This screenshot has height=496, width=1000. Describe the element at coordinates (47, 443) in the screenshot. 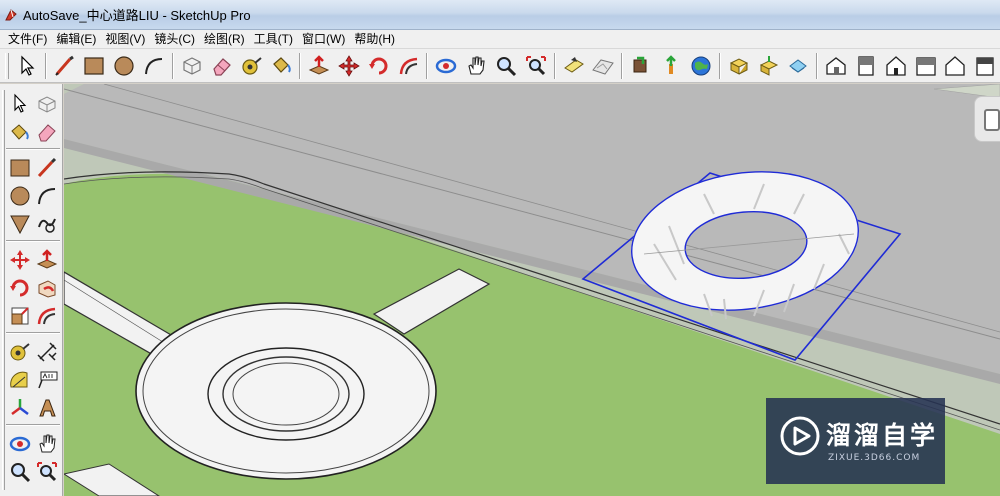

I see `palette-pan-button` at that location.